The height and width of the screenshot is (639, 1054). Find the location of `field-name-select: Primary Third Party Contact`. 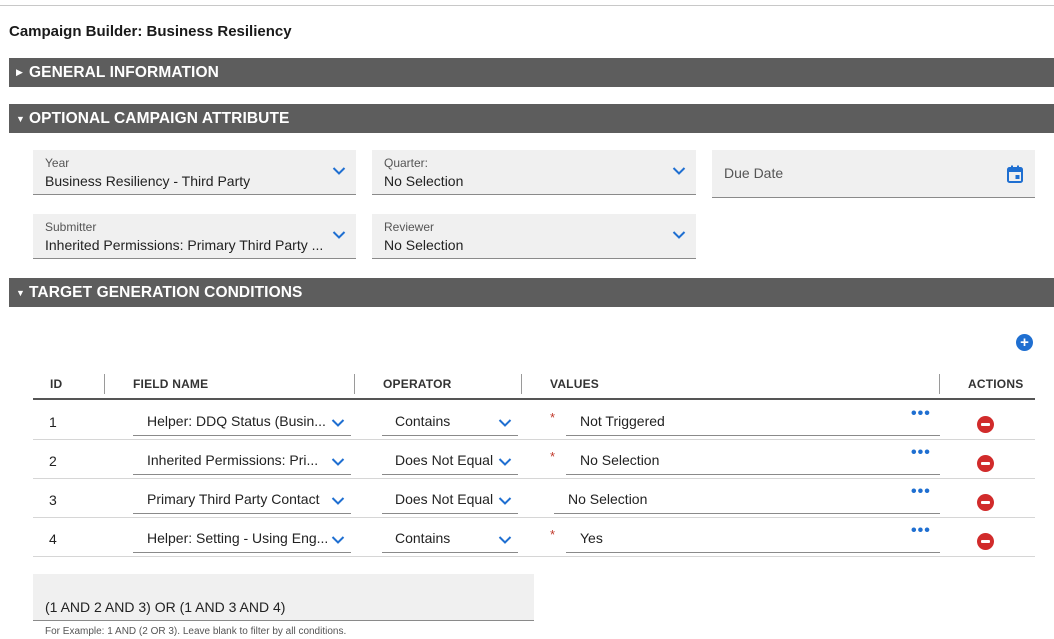

field-name-select: Primary Third Party Contact is located at coordinates (242, 500).